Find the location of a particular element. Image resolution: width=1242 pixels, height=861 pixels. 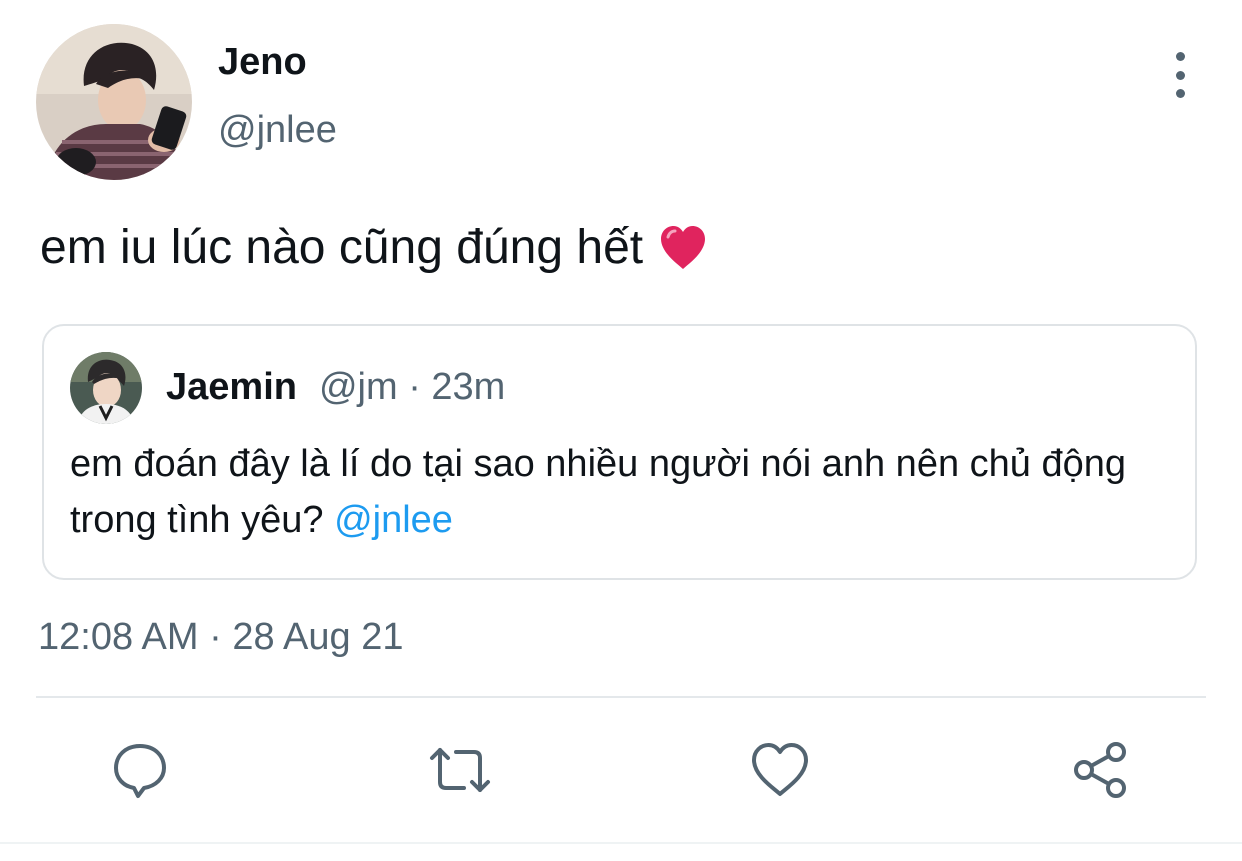

author-handle: @jnlee is located at coordinates (277, 130).